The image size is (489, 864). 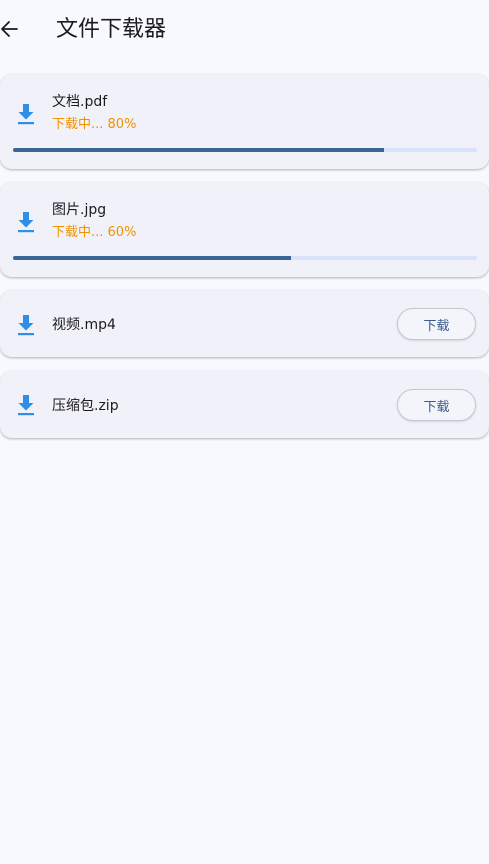 What do you see at coordinates (244, 323) in the screenshot?
I see `file-card-mp4: 视频.mp4 下载` at bounding box center [244, 323].